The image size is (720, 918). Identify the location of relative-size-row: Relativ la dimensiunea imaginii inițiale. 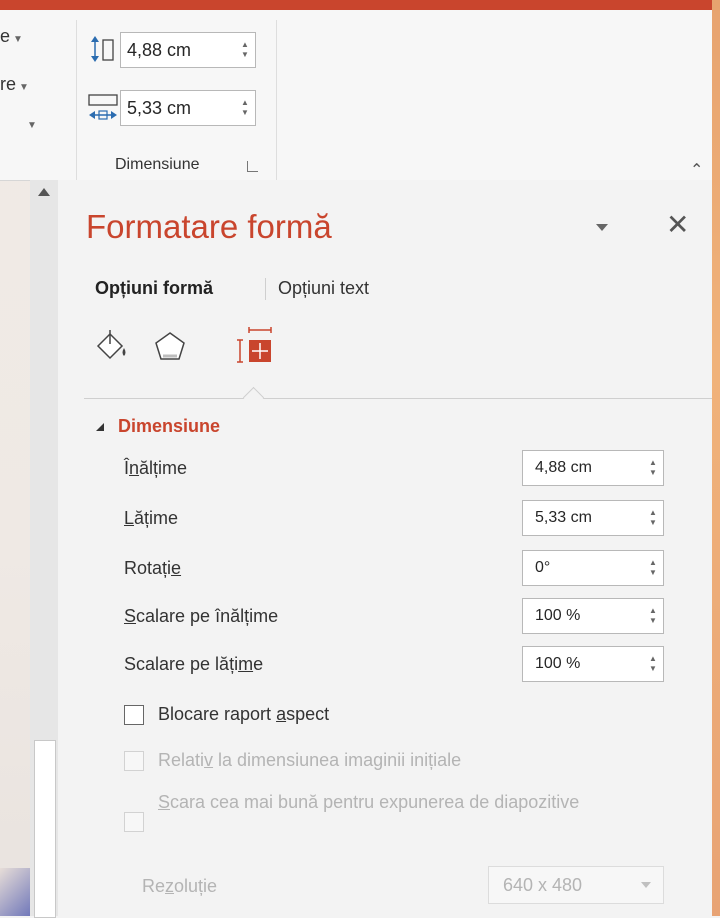
(292, 760).